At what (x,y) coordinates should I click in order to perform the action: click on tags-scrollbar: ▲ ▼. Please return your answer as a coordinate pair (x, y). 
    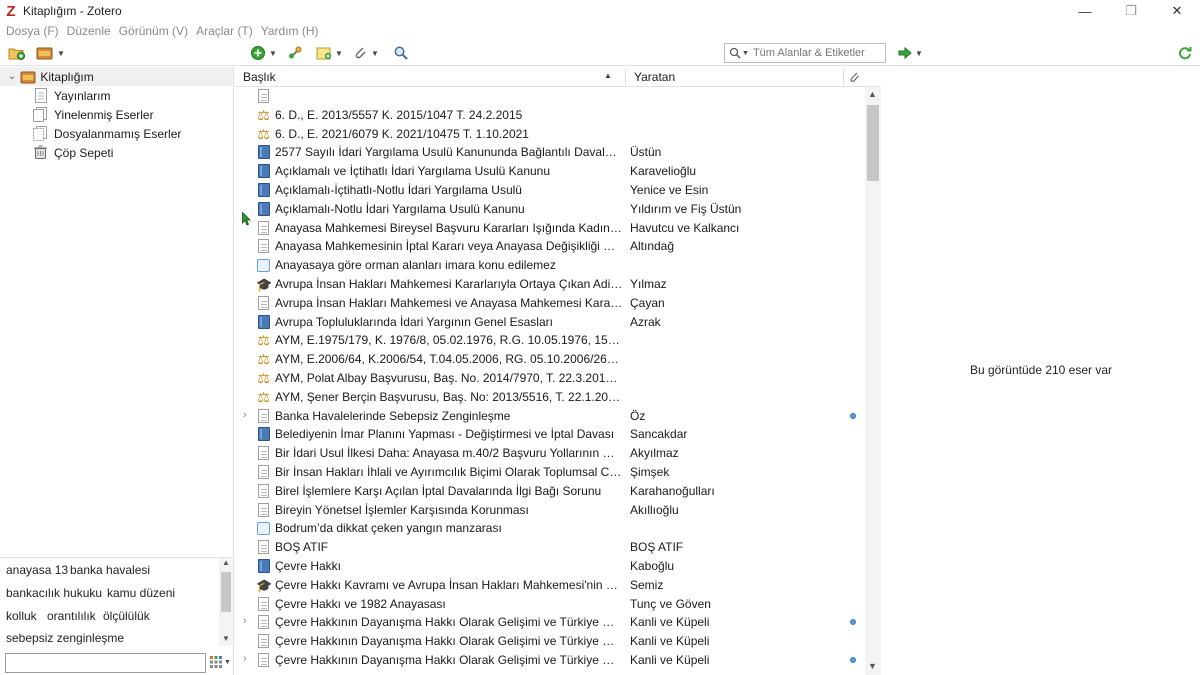
    Looking at the image, I should click on (226, 602).